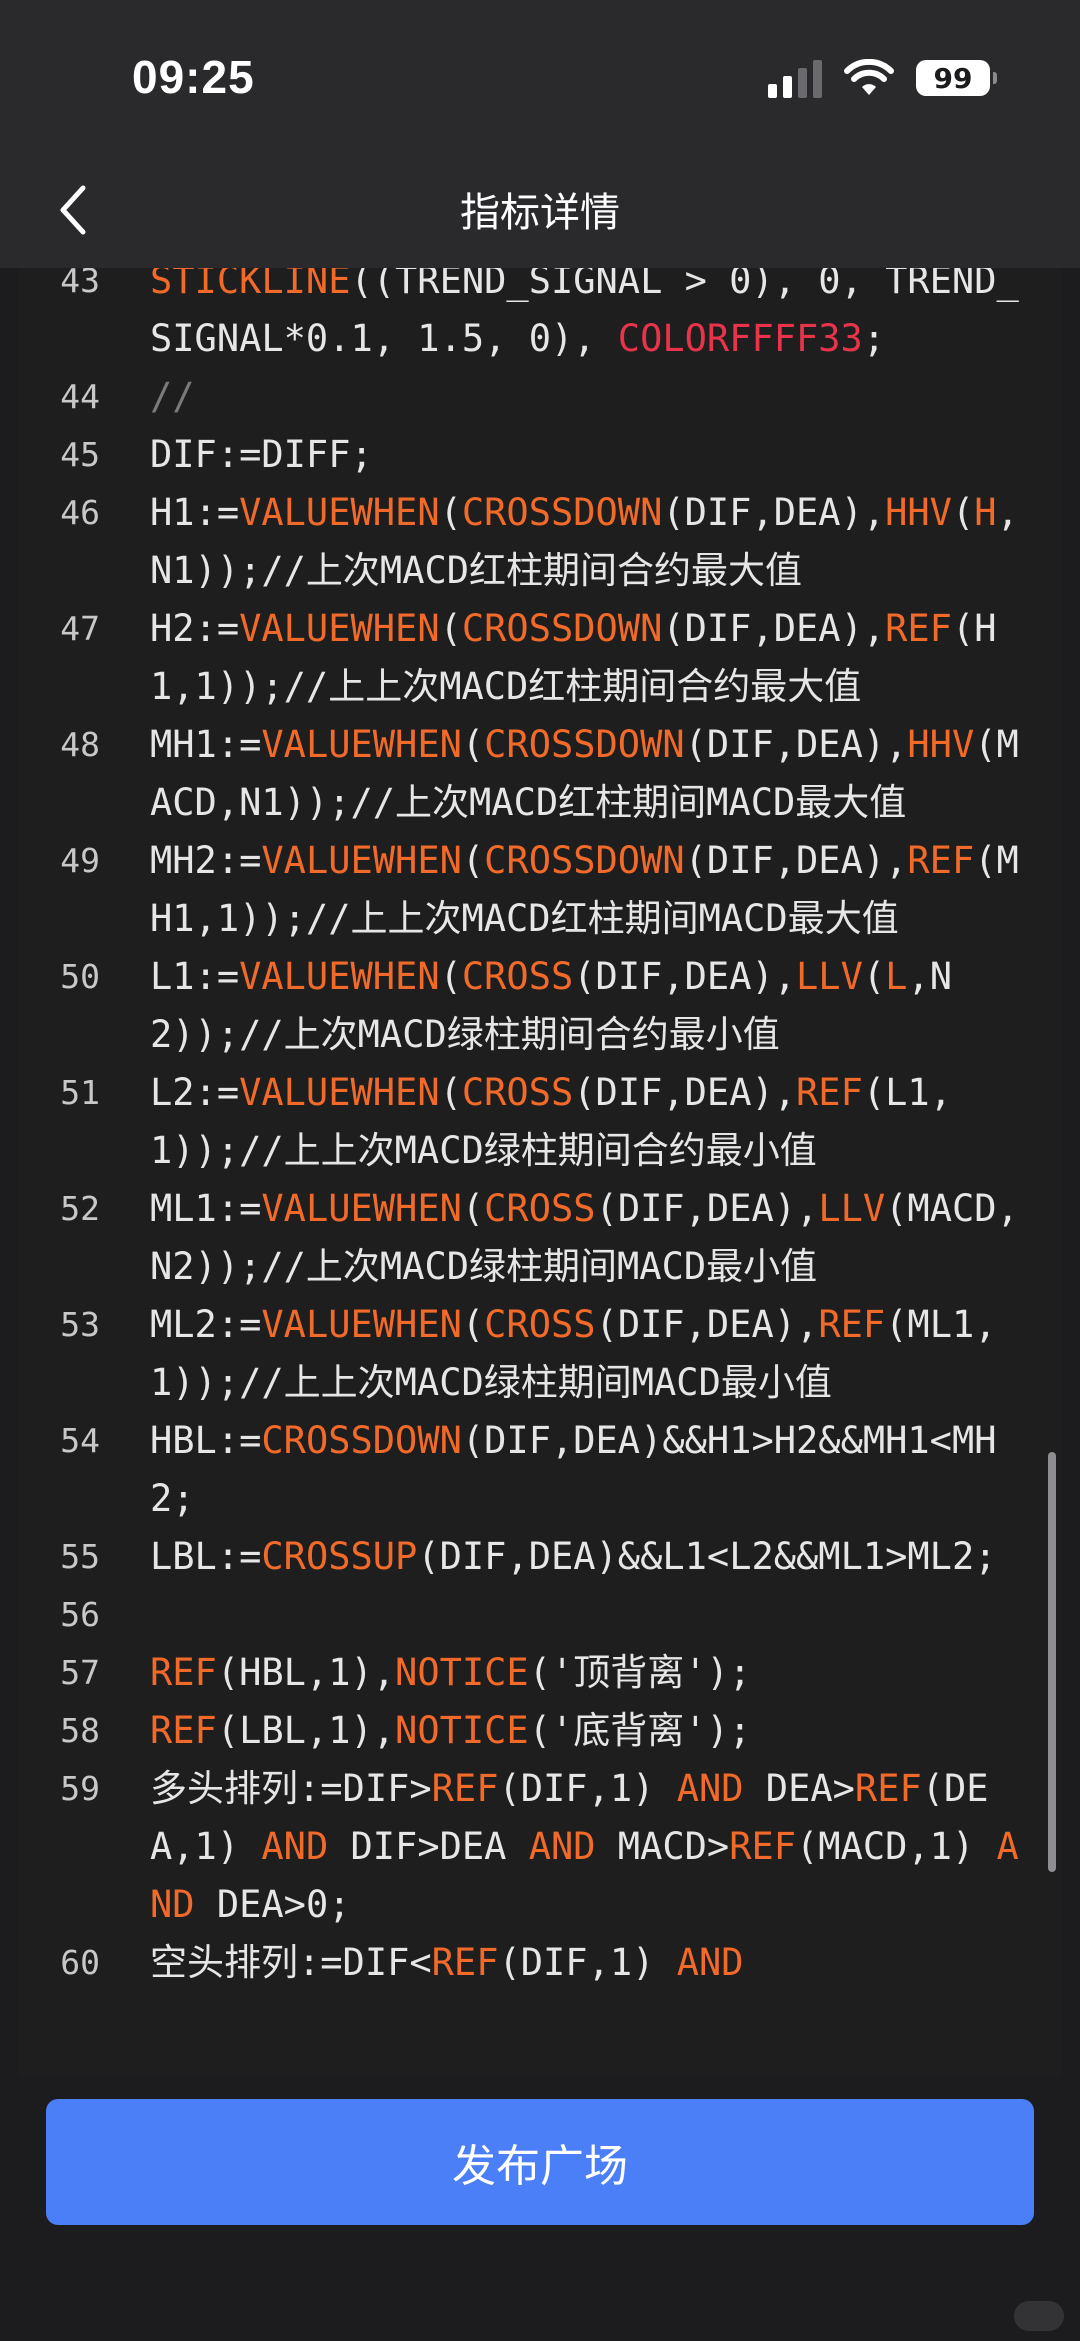 The height and width of the screenshot is (2341, 1080). Describe the element at coordinates (272, 1904) in the screenshot. I see `code-token: DEA>0;` at that location.